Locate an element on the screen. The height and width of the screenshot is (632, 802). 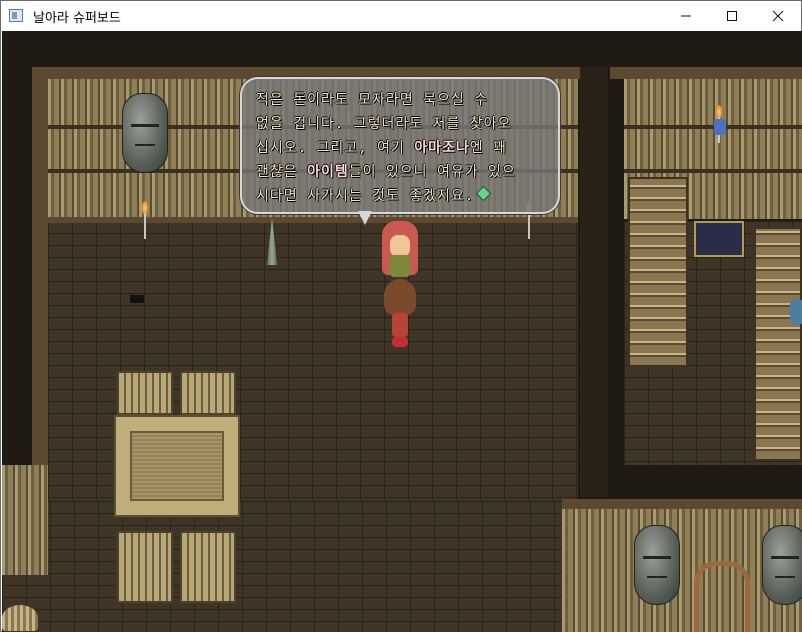
green-gem-icon is located at coordinates (483, 193).